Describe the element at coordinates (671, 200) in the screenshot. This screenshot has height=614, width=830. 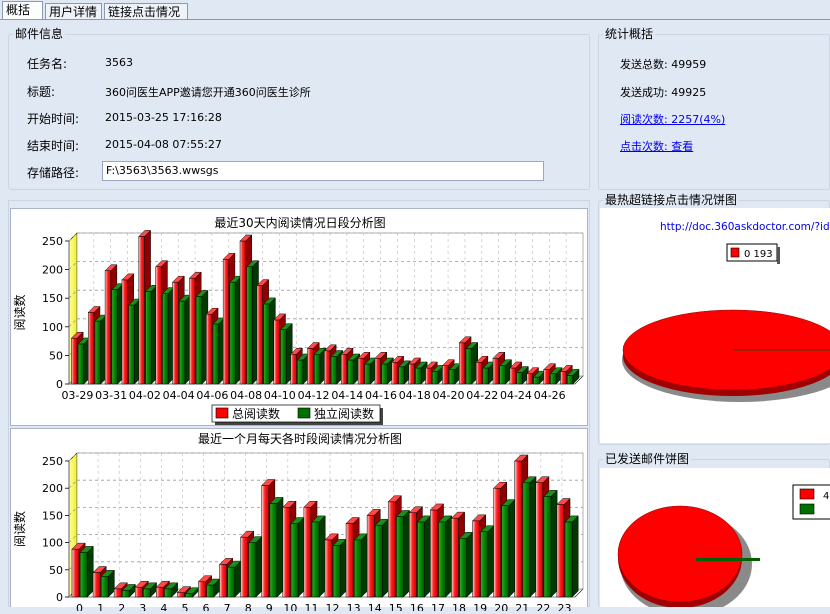
I see `link-pie-title: 最热超链接点击情况饼图` at that location.